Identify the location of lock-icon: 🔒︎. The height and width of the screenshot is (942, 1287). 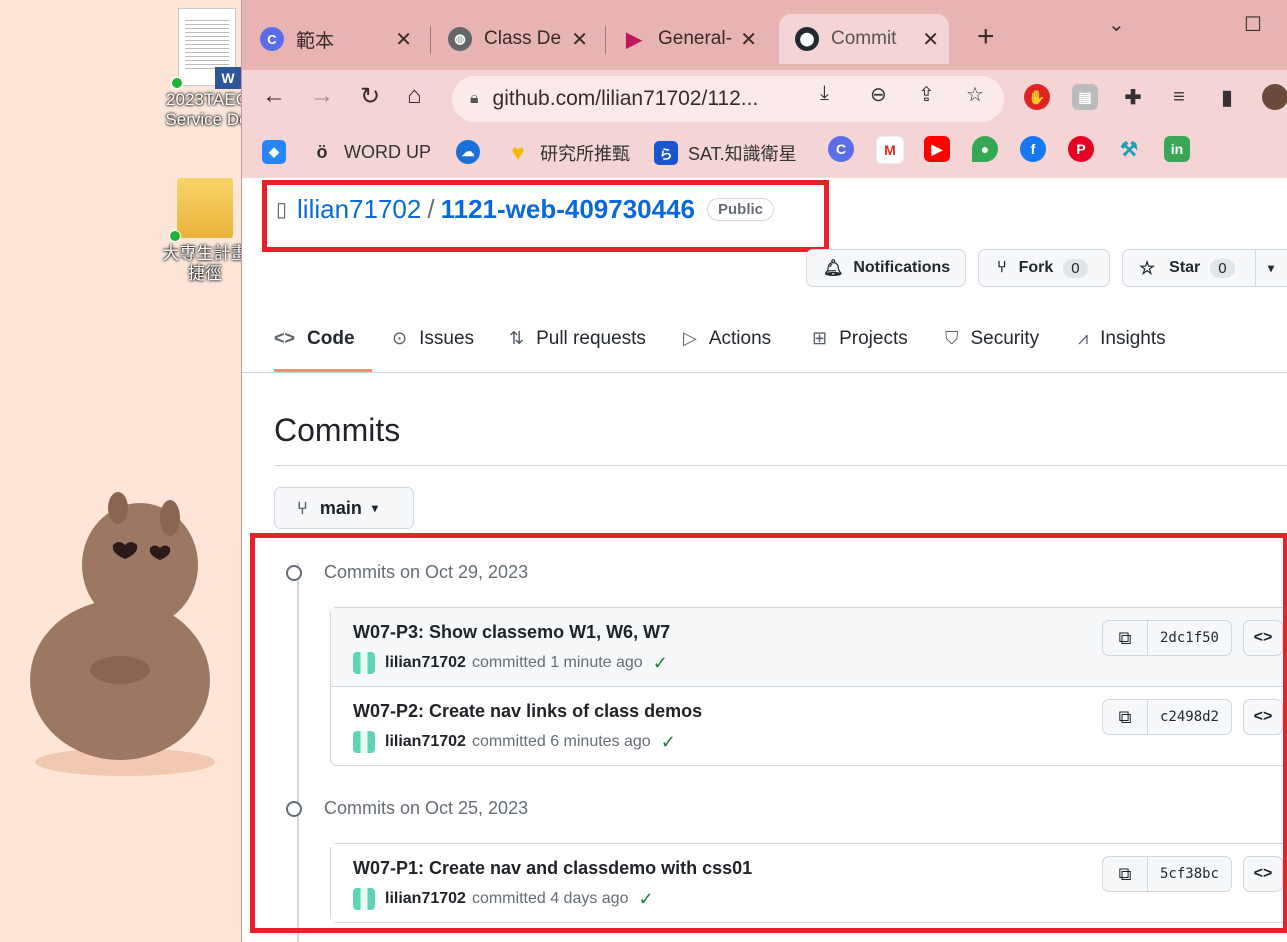
(474, 98).